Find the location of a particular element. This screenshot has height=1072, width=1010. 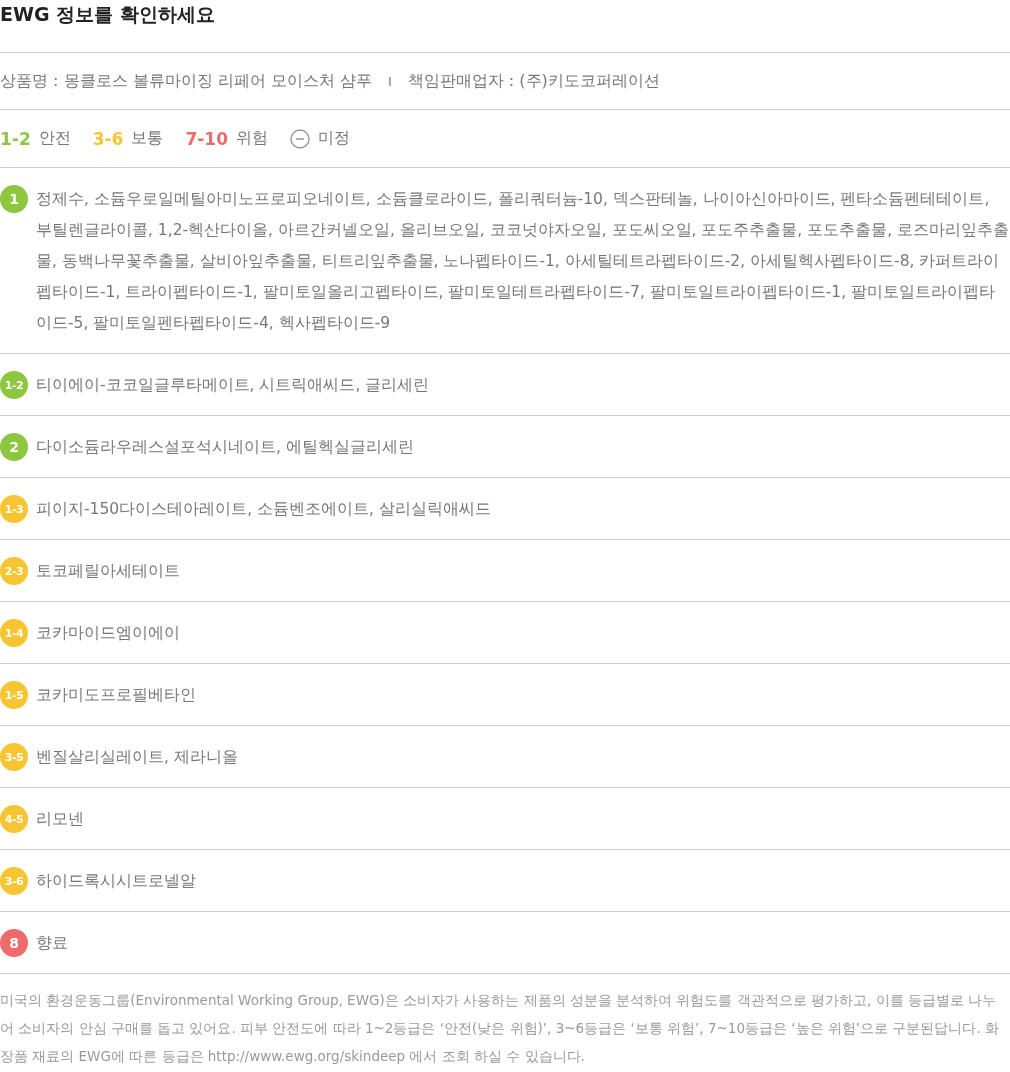

minus-circle-icon is located at coordinates (300, 138).